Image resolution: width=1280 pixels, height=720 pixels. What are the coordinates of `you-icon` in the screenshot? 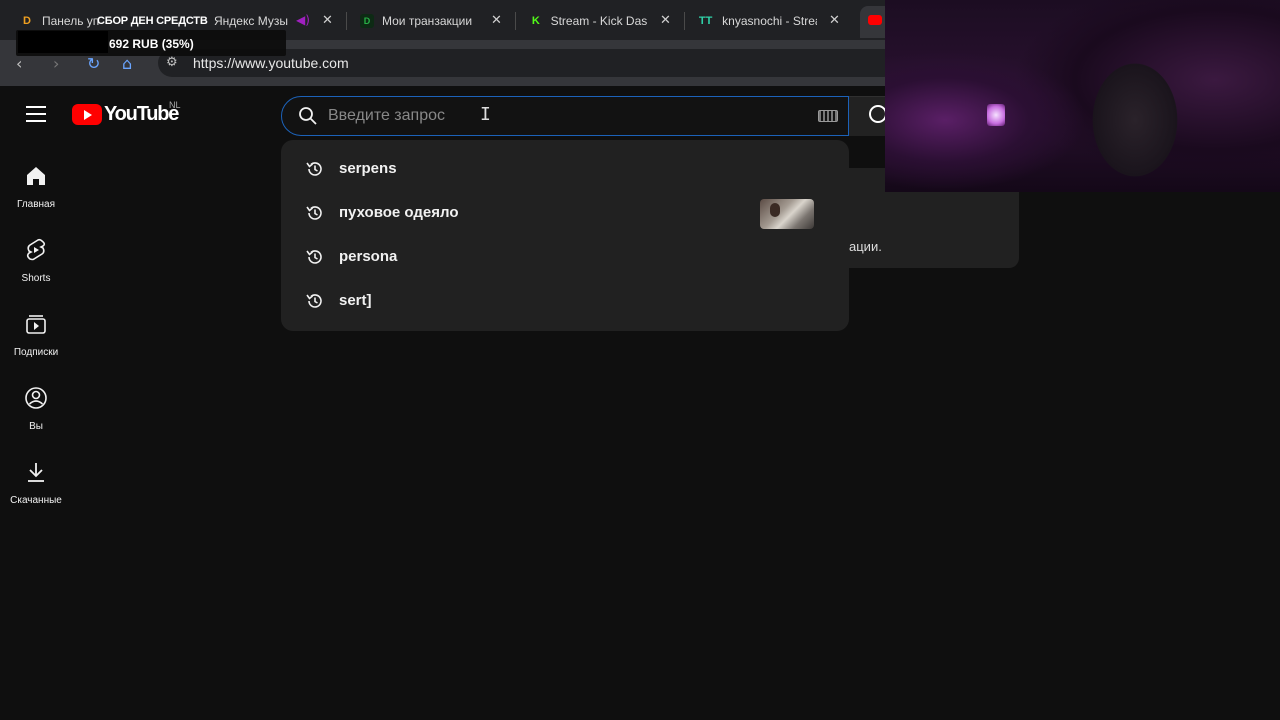 It's located at (36, 398).